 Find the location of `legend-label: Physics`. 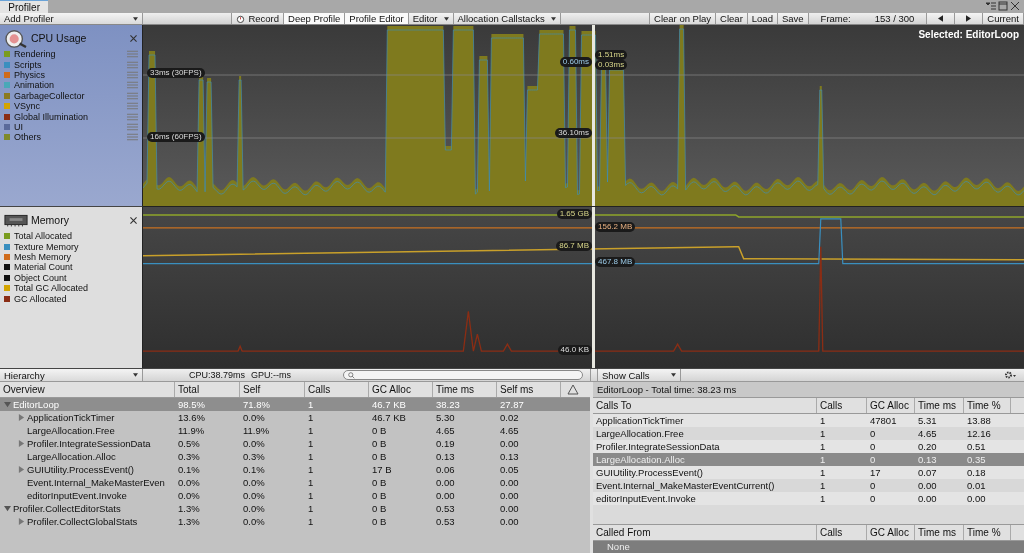

legend-label: Physics is located at coordinates (68, 75).